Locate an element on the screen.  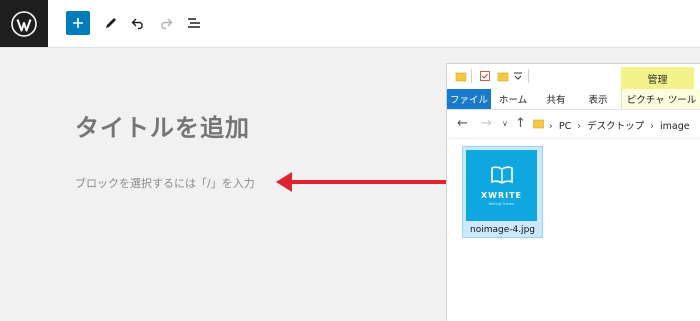
tab-share: 共有 is located at coordinates (556, 99).